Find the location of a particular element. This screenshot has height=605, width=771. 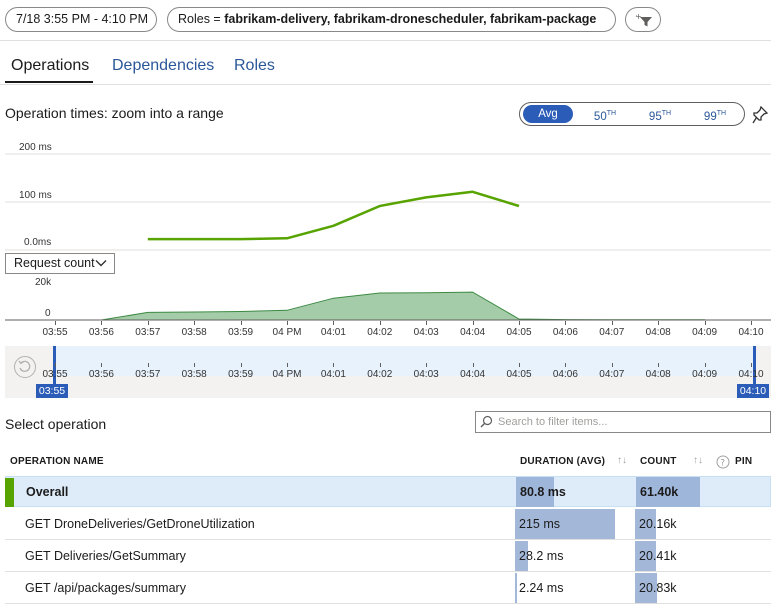

select-operation-title: Select operation is located at coordinates (56, 424).